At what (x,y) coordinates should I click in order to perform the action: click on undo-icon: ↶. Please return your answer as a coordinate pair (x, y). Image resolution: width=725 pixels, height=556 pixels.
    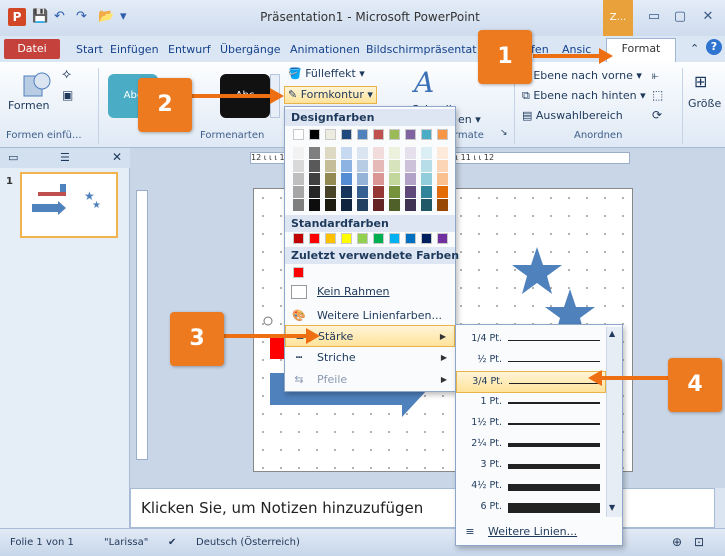
    Looking at the image, I should click on (59, 17).